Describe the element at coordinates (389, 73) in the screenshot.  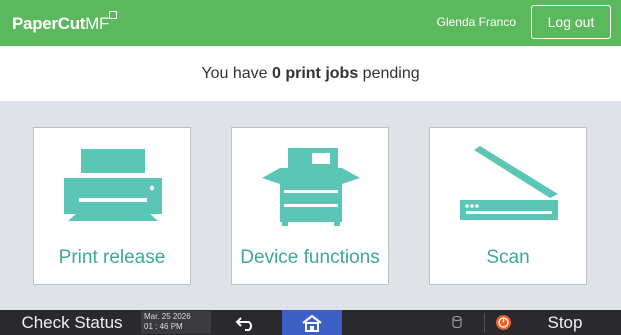
I see `pending-suffix: pending` at that location.